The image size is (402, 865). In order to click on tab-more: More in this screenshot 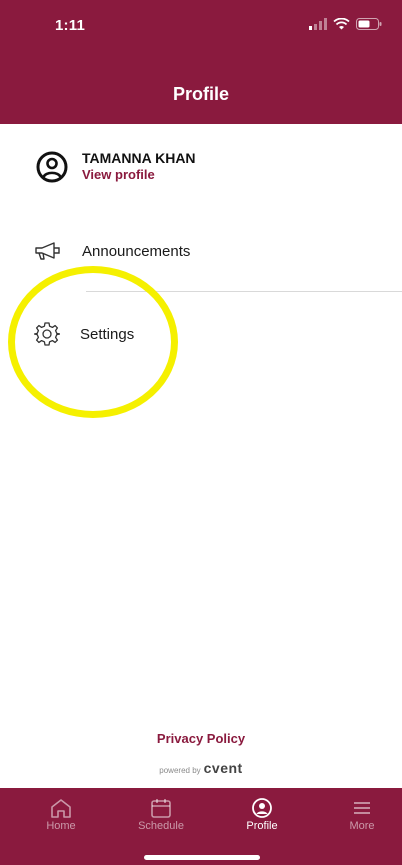, I will do `click(362, 815)`.